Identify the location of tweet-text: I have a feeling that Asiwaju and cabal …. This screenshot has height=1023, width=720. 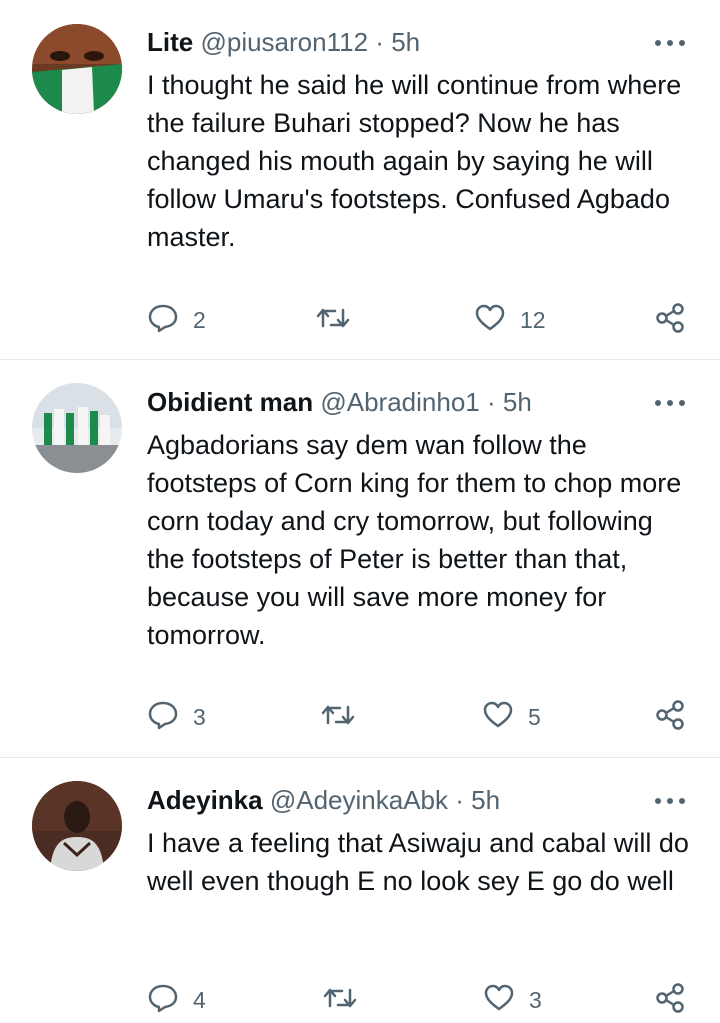
(418, 862).